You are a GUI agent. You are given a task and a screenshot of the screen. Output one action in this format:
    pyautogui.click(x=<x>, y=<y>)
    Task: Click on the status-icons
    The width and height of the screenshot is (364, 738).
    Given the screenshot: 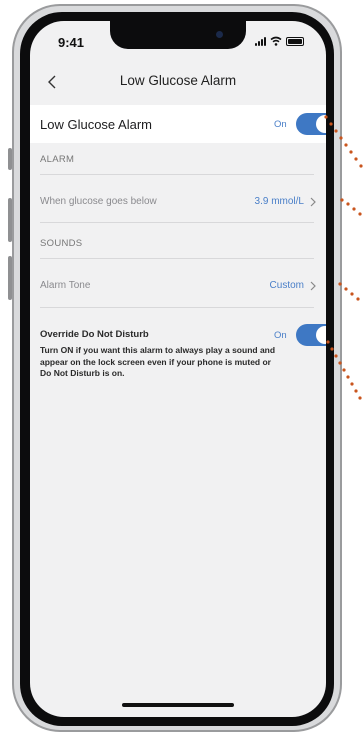 What is the action you would take?
    pyautogui.click(x=279, y=41)
    